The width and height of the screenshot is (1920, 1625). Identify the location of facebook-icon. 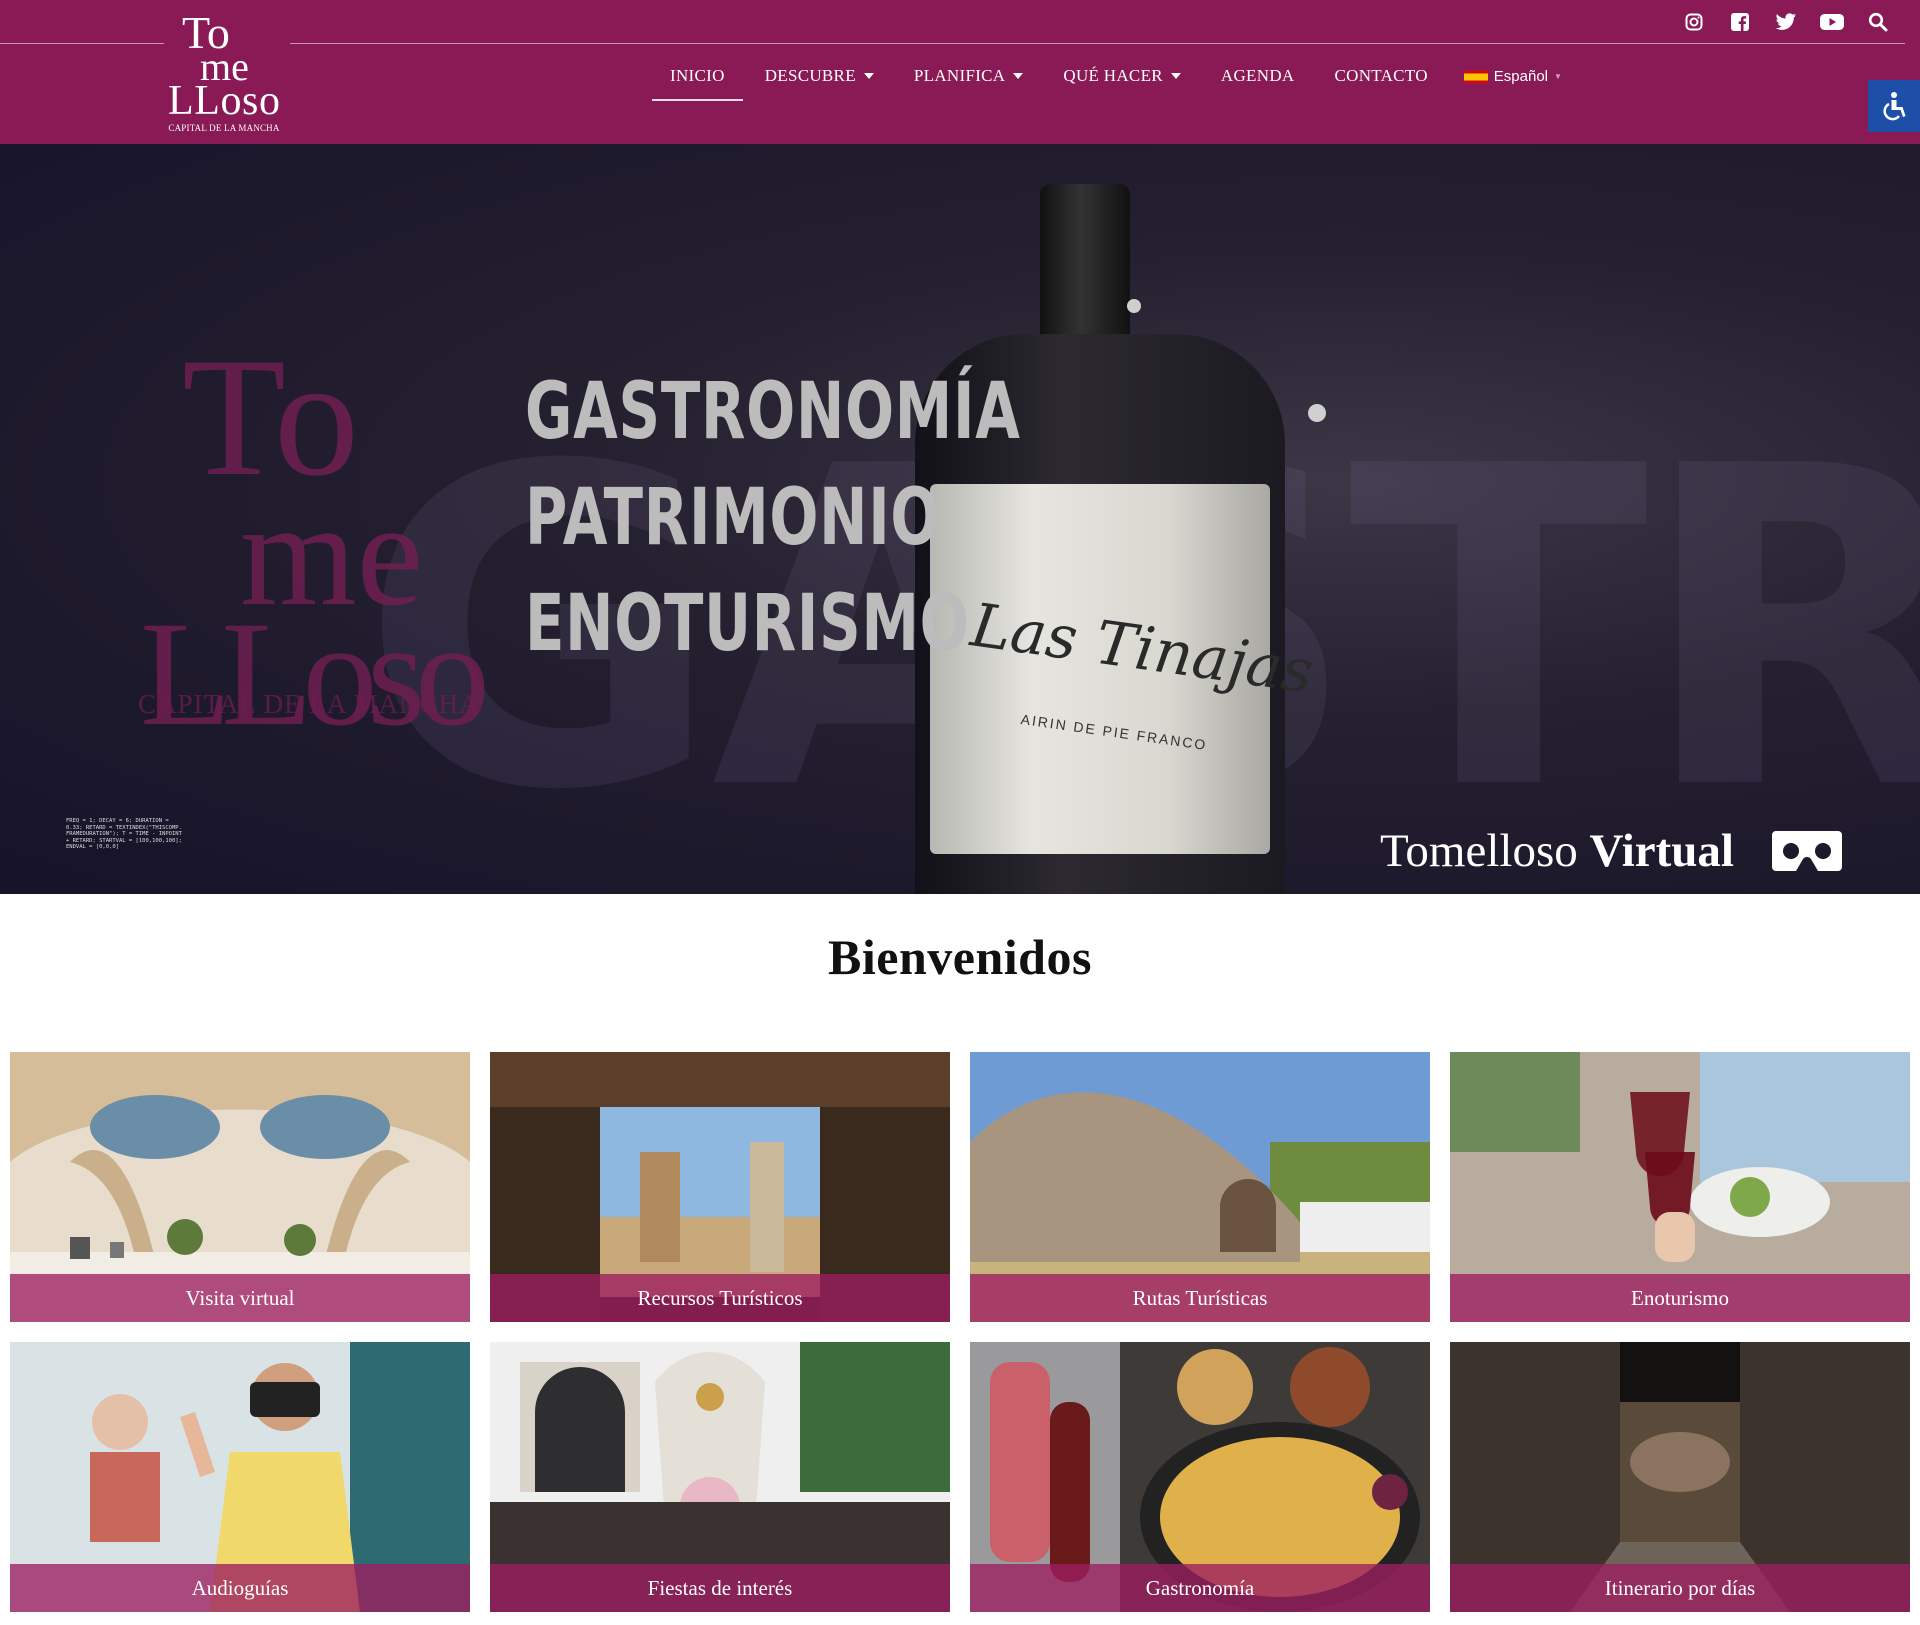
(1740, 22).